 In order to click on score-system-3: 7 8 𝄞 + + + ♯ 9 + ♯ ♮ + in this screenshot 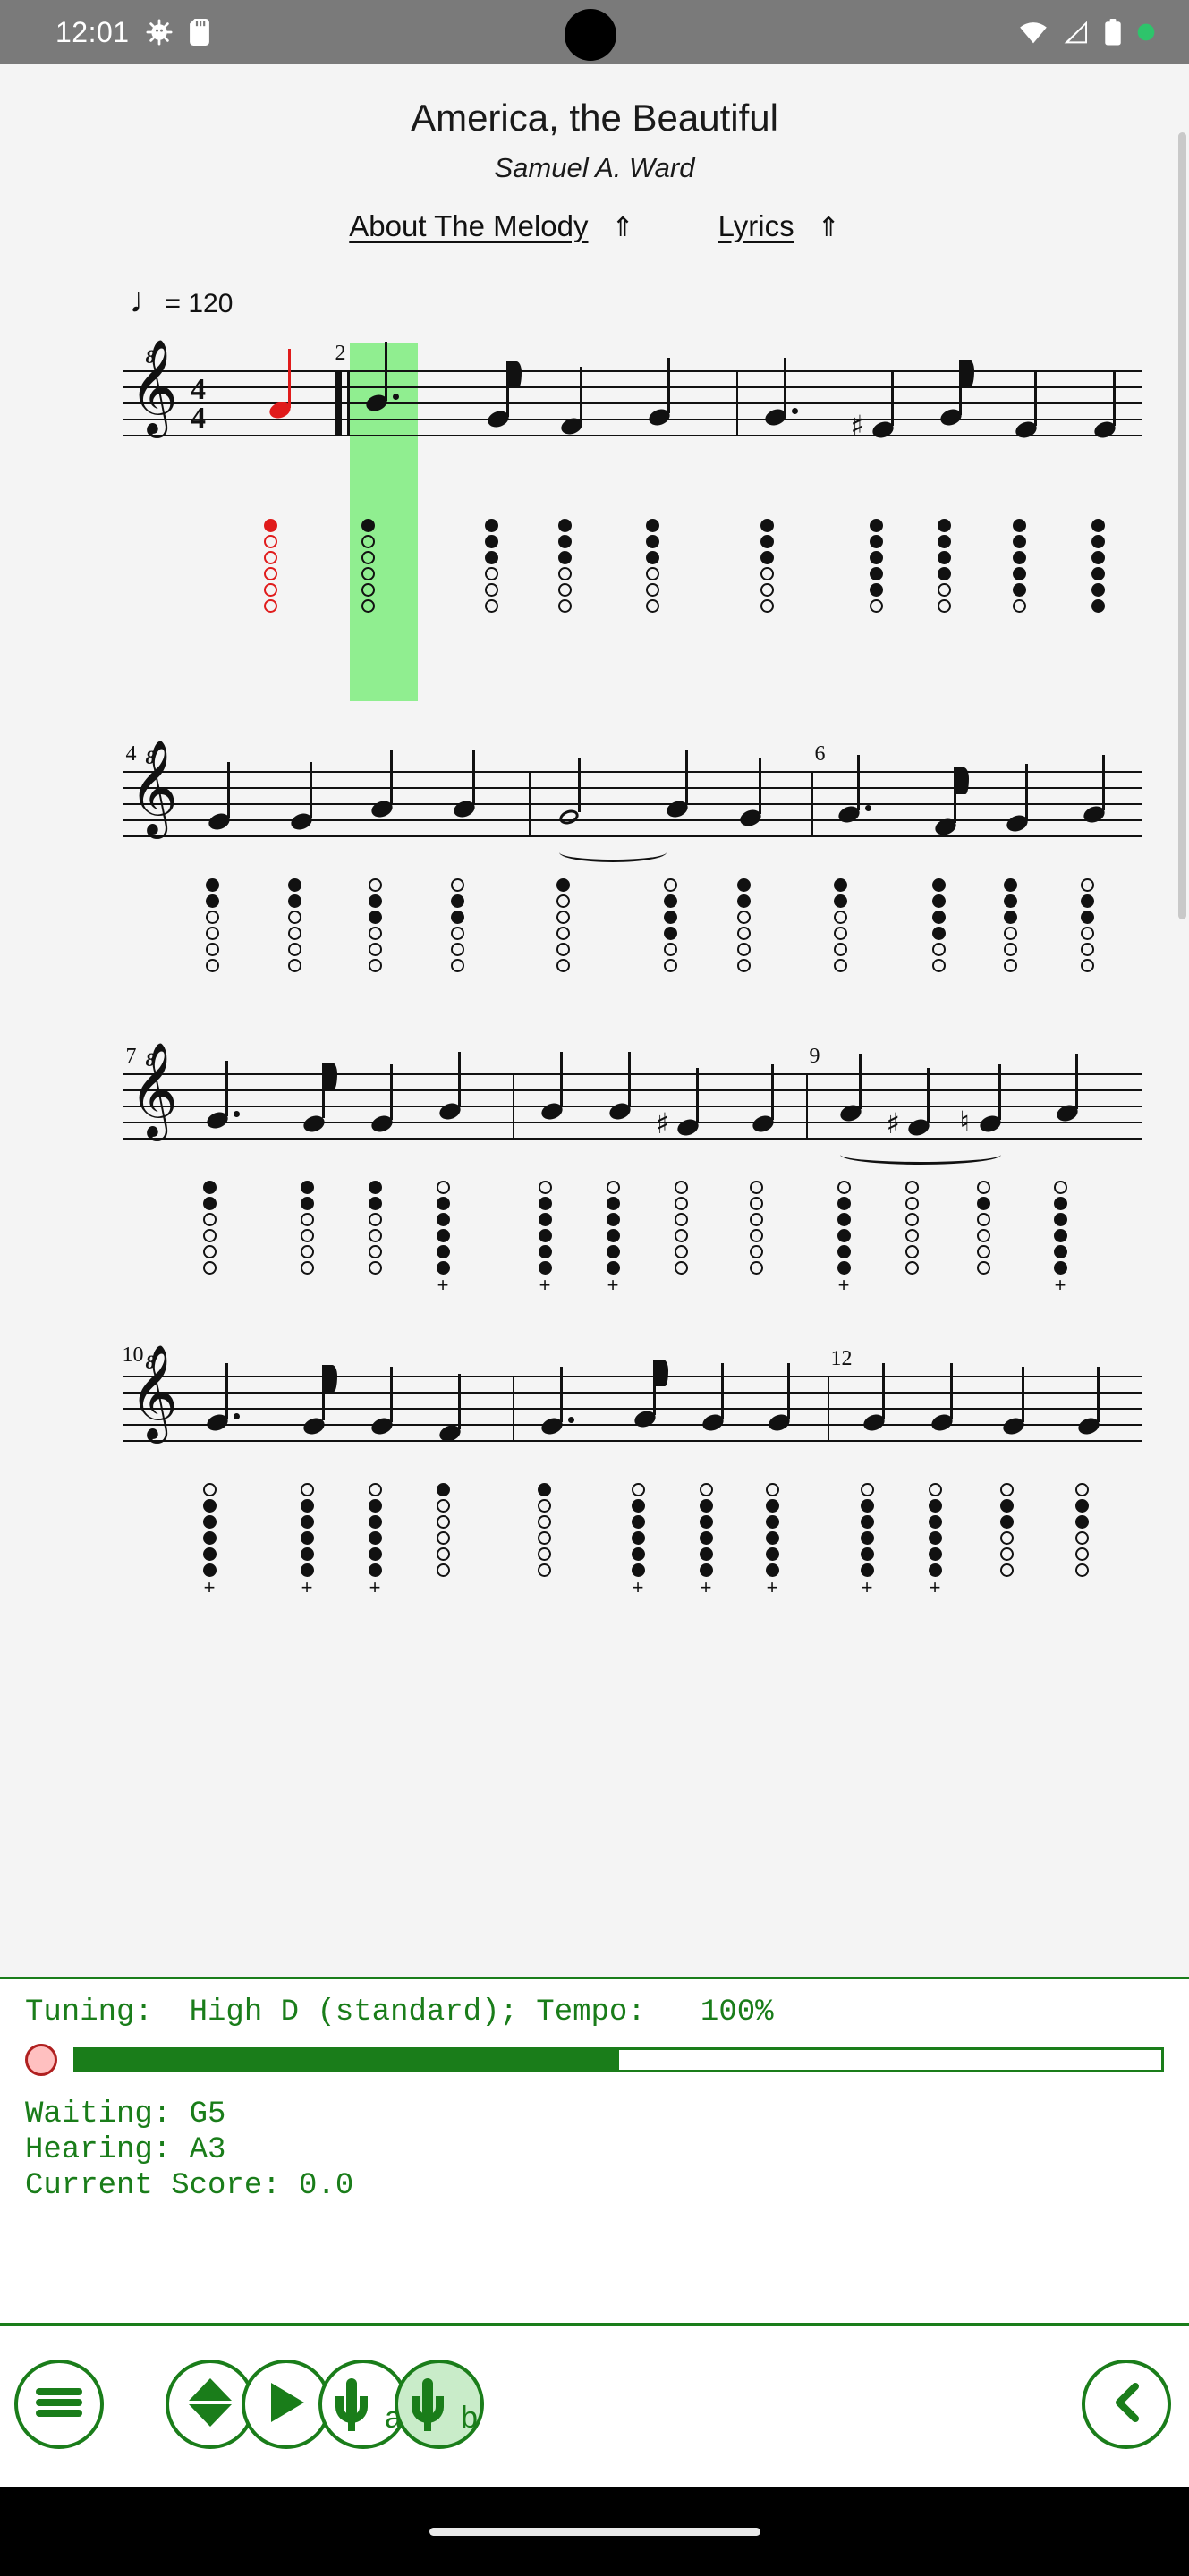, I will do `click(595, 1130)`.